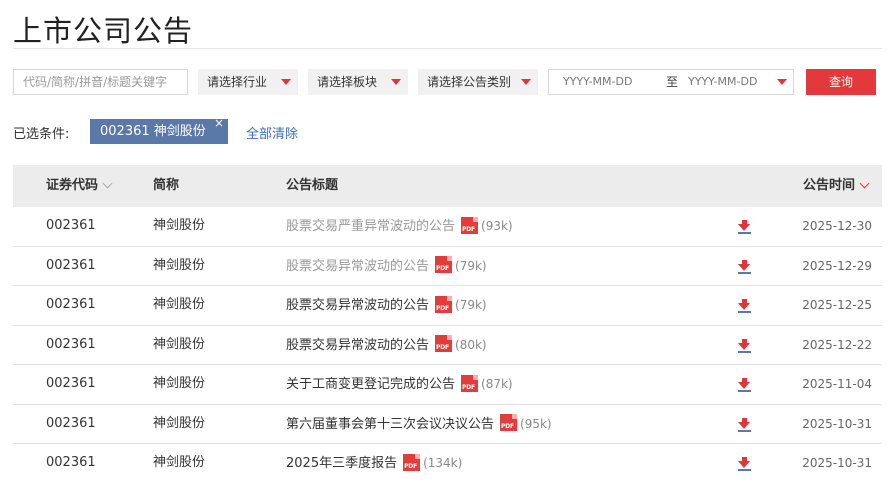 This screenshot has width=888, height=483. I want to click on category-select: 请选择公告类别, so click(478, 82).